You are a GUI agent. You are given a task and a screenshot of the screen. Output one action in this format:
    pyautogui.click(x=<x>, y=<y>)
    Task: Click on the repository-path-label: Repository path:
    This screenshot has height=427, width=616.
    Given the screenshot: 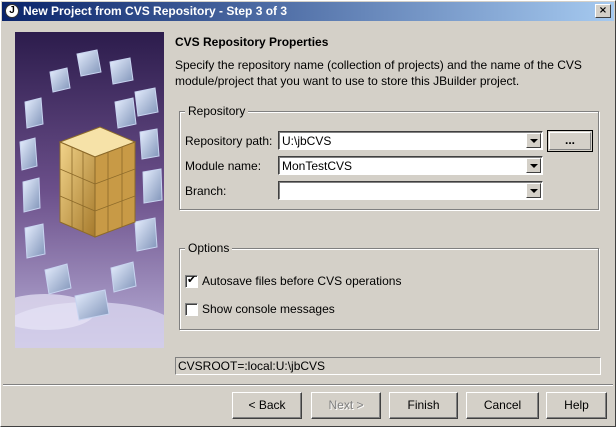 What is the action you would take?
    pyautogui.click(x=229, y=141)
    